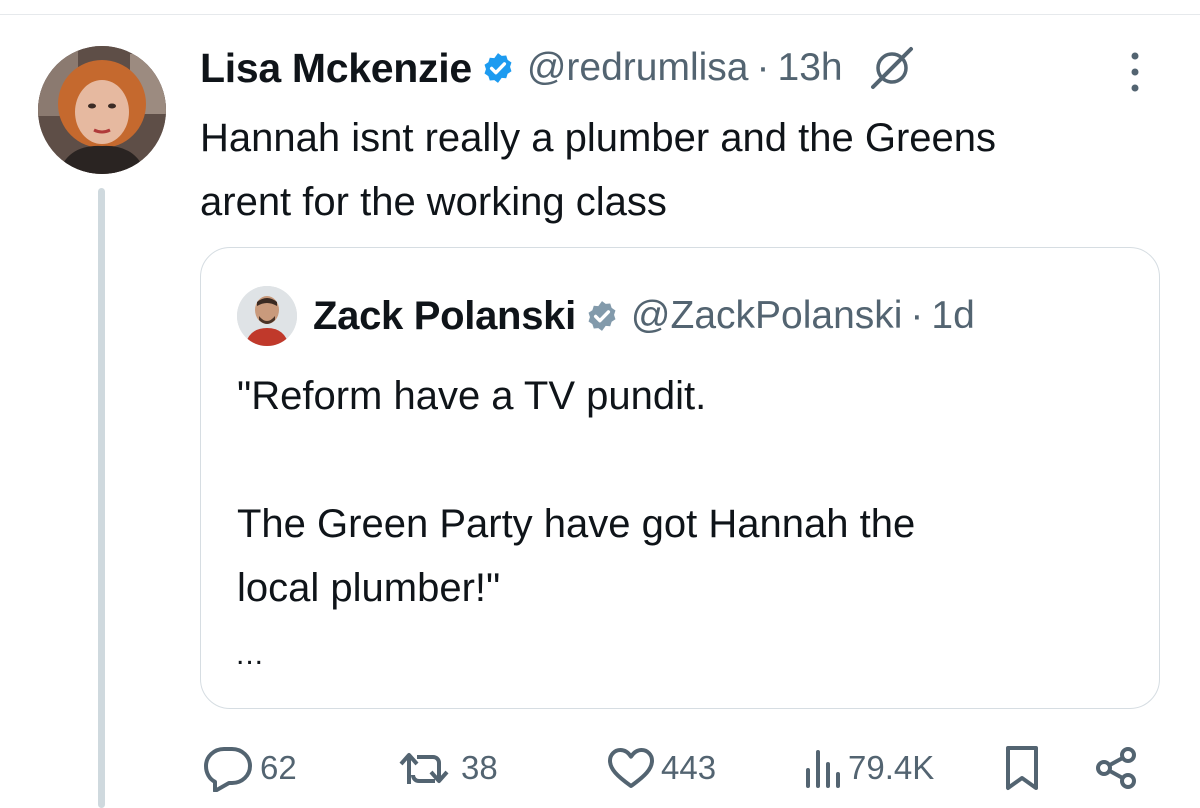  I want to click on bookmark-button, so click(1022, 768).